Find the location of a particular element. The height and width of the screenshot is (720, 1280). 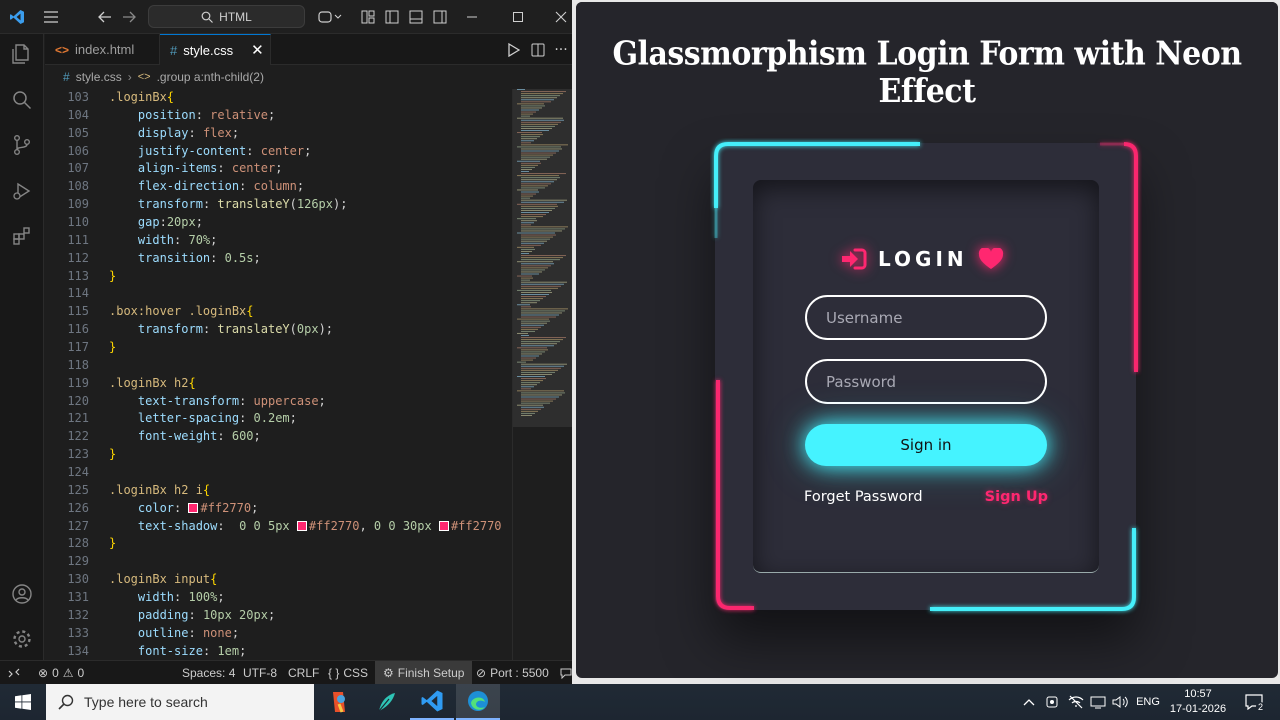

language-status: { } CSS is located at coordinates (348, 672).